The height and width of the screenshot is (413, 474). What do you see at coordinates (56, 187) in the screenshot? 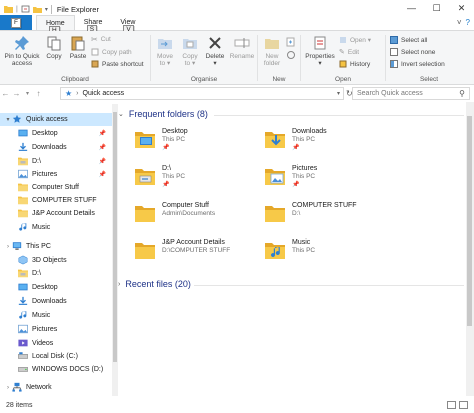
I see `nav-item-computer-stuff: Computer Stuff` at bounding box center [56, 187].